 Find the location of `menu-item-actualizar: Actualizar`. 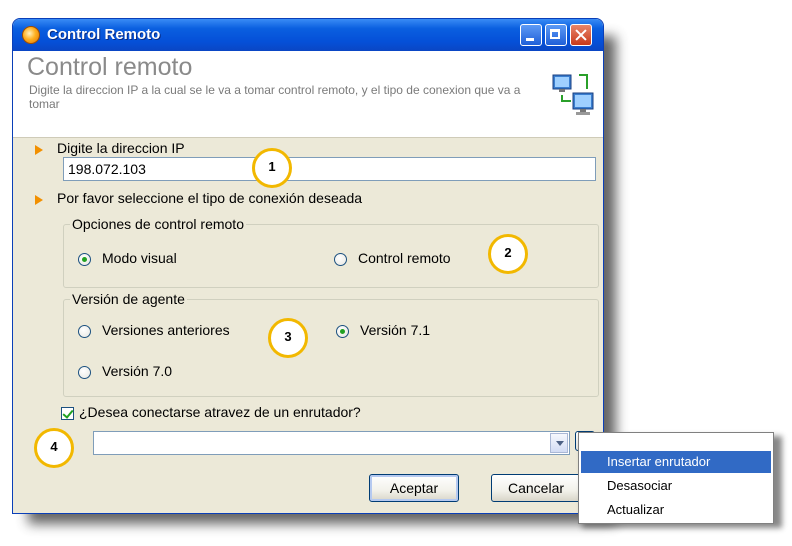

menu-item-actualizar: Actualizar is located at coordinates (676, 510).